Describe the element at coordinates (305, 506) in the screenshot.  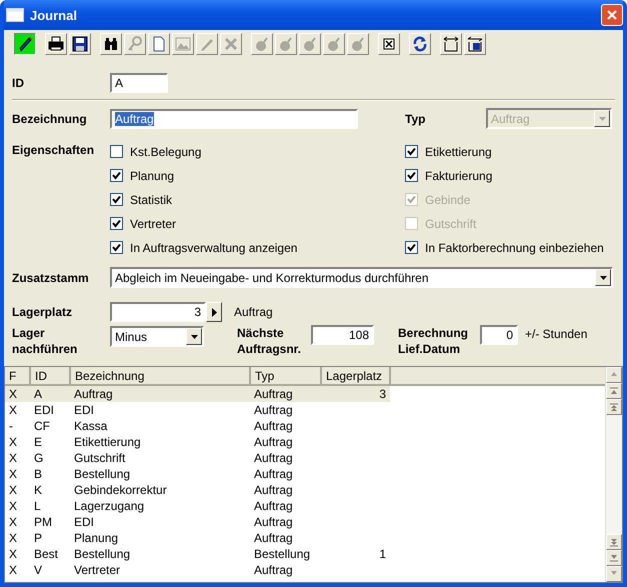
I see `table-row: X L Lagerzugang Auftrag` at that location.